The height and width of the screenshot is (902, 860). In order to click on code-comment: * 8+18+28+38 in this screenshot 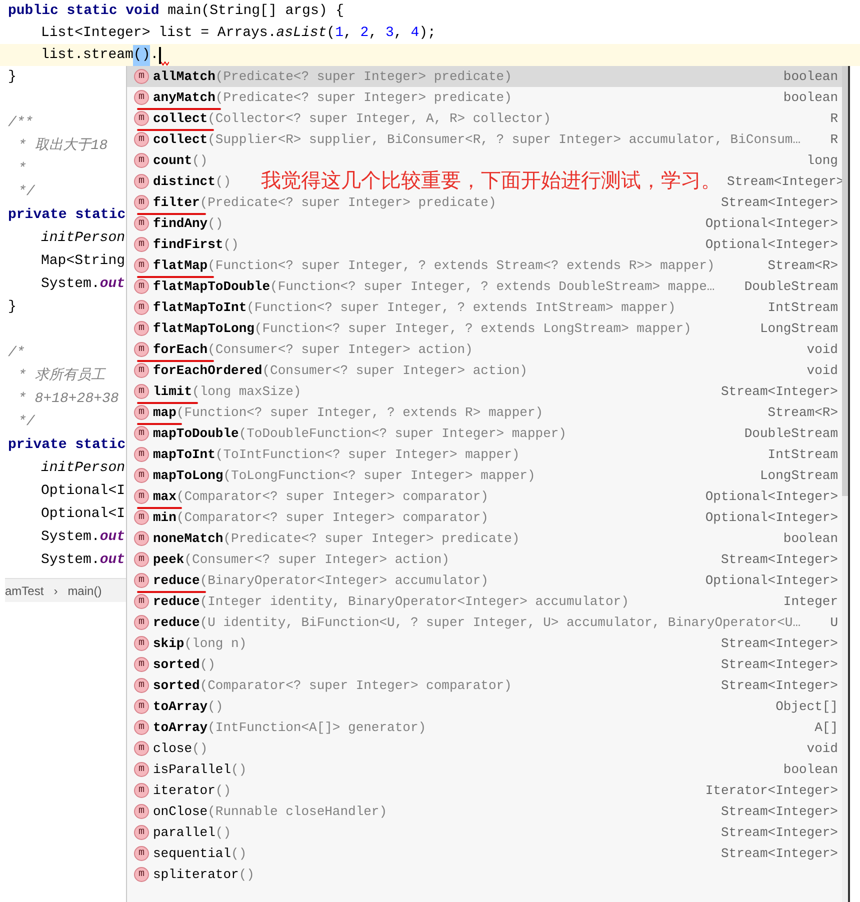, I will do `click(68, 399)`.